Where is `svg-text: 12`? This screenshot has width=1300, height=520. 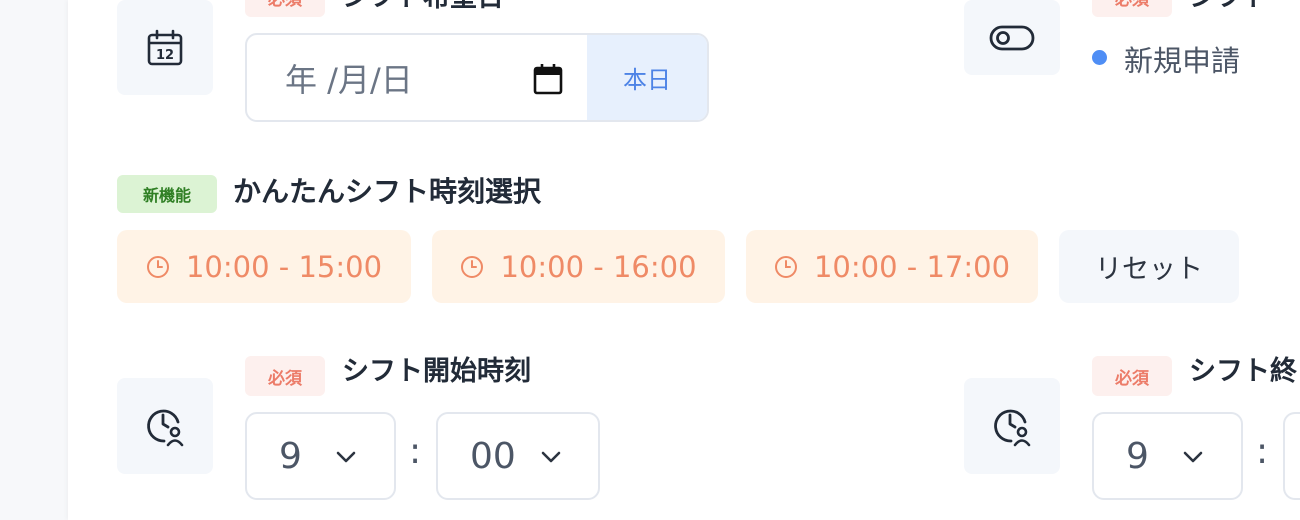 svg-text: 12 is located at coordinates (165, 55).